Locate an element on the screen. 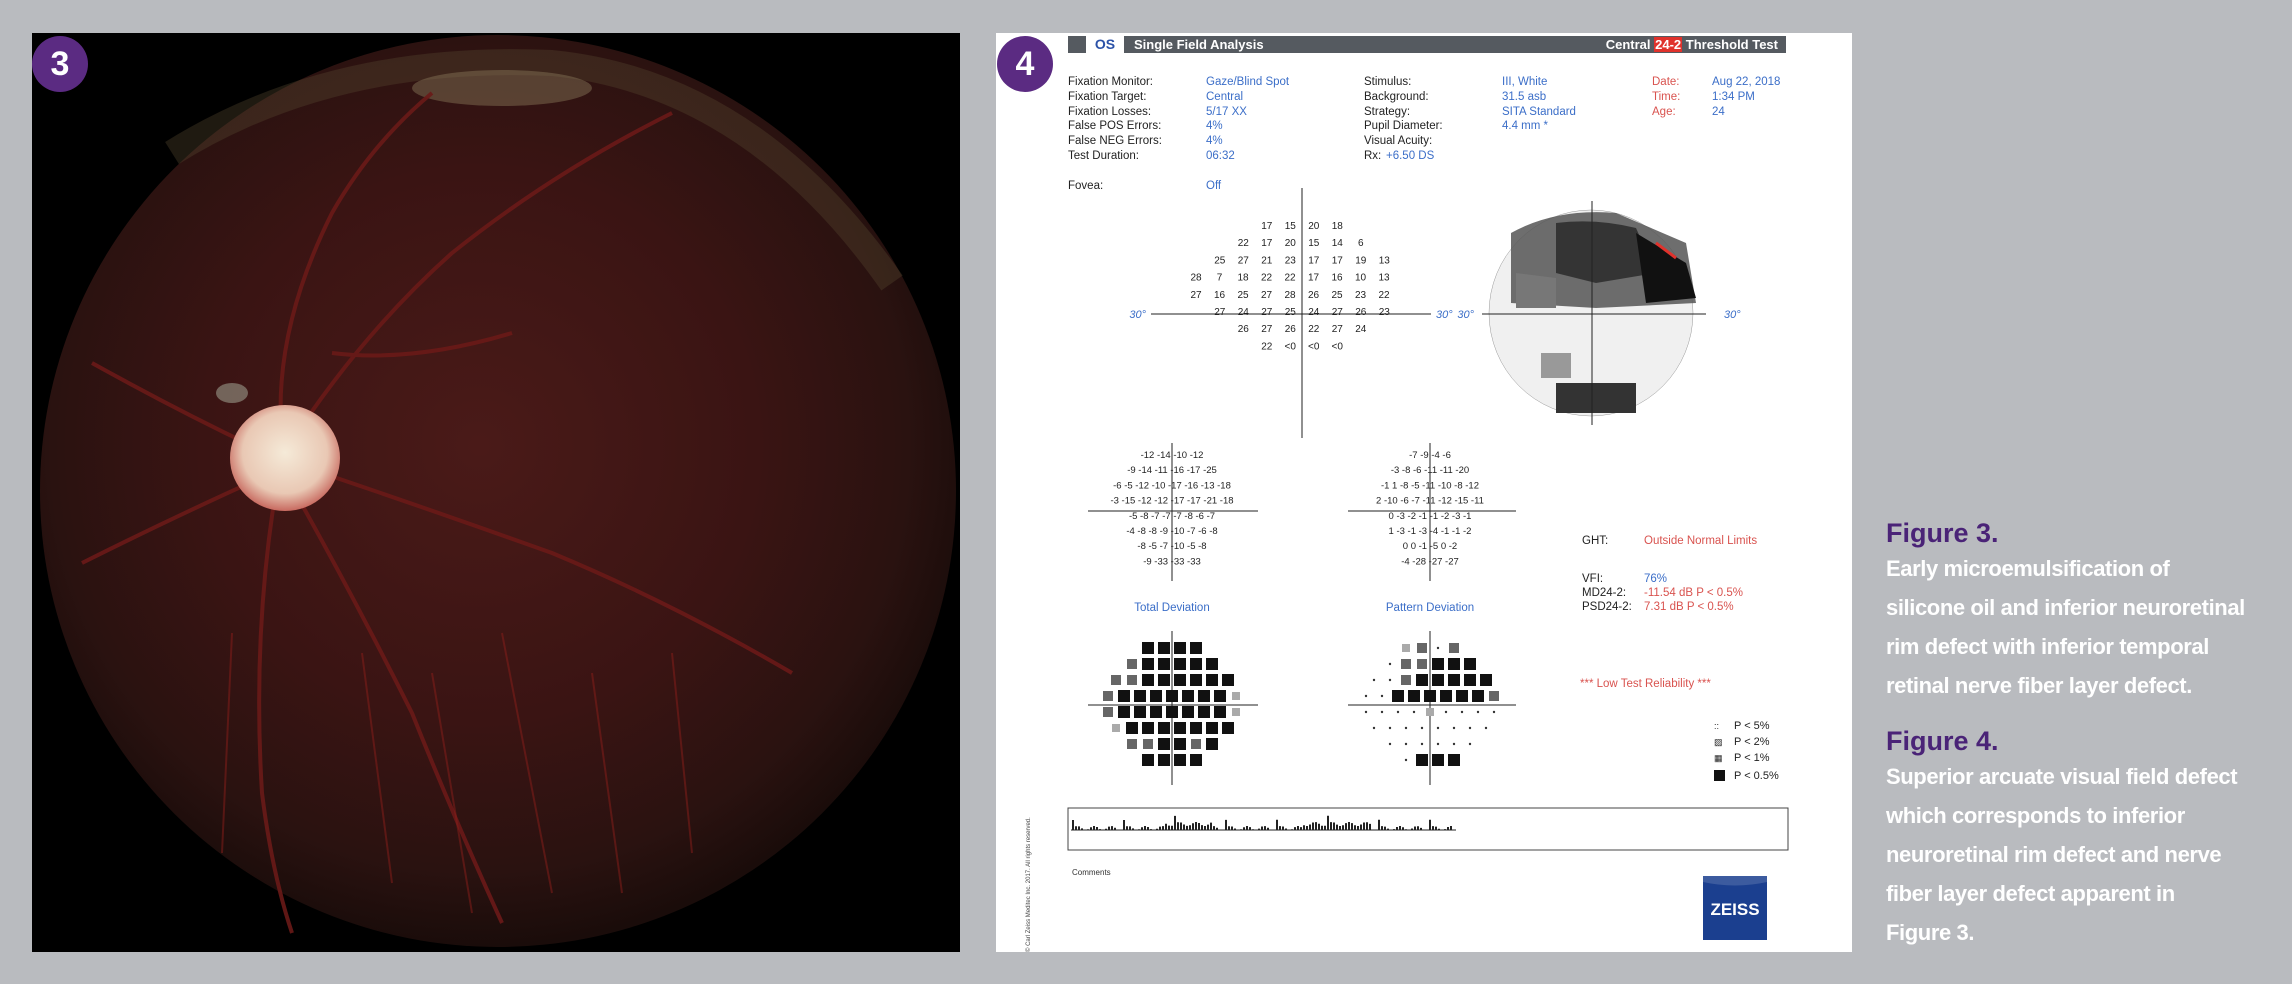  axis-label-right: 30° is located at coordinates (1444, 315).